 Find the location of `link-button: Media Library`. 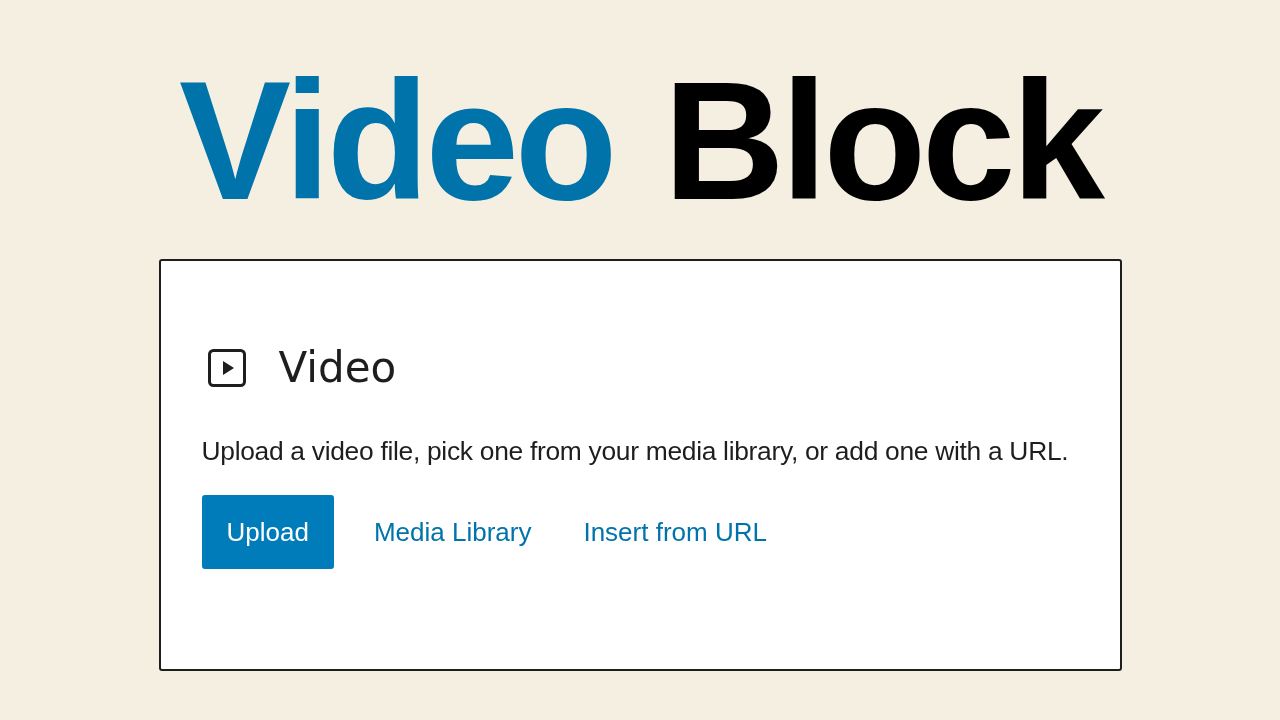

link-button: Media Library is located at coordinates (452, 532).